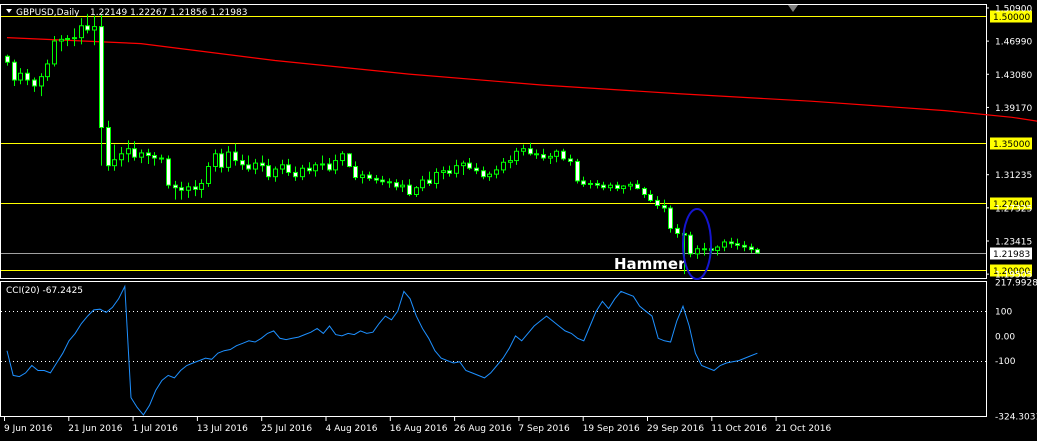 This screenshot has height=441, width=1037. I want to click on hammer-annotation: Hammer, so click(650, 264).